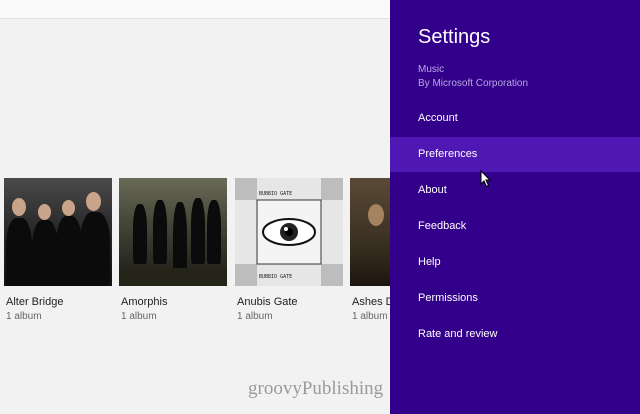 The image size is (640, 414). What do you see at coordinates (515, 154) in the screenshot?
I see `settings-item-preferences: Preferences` at bounding box center [515, 154].